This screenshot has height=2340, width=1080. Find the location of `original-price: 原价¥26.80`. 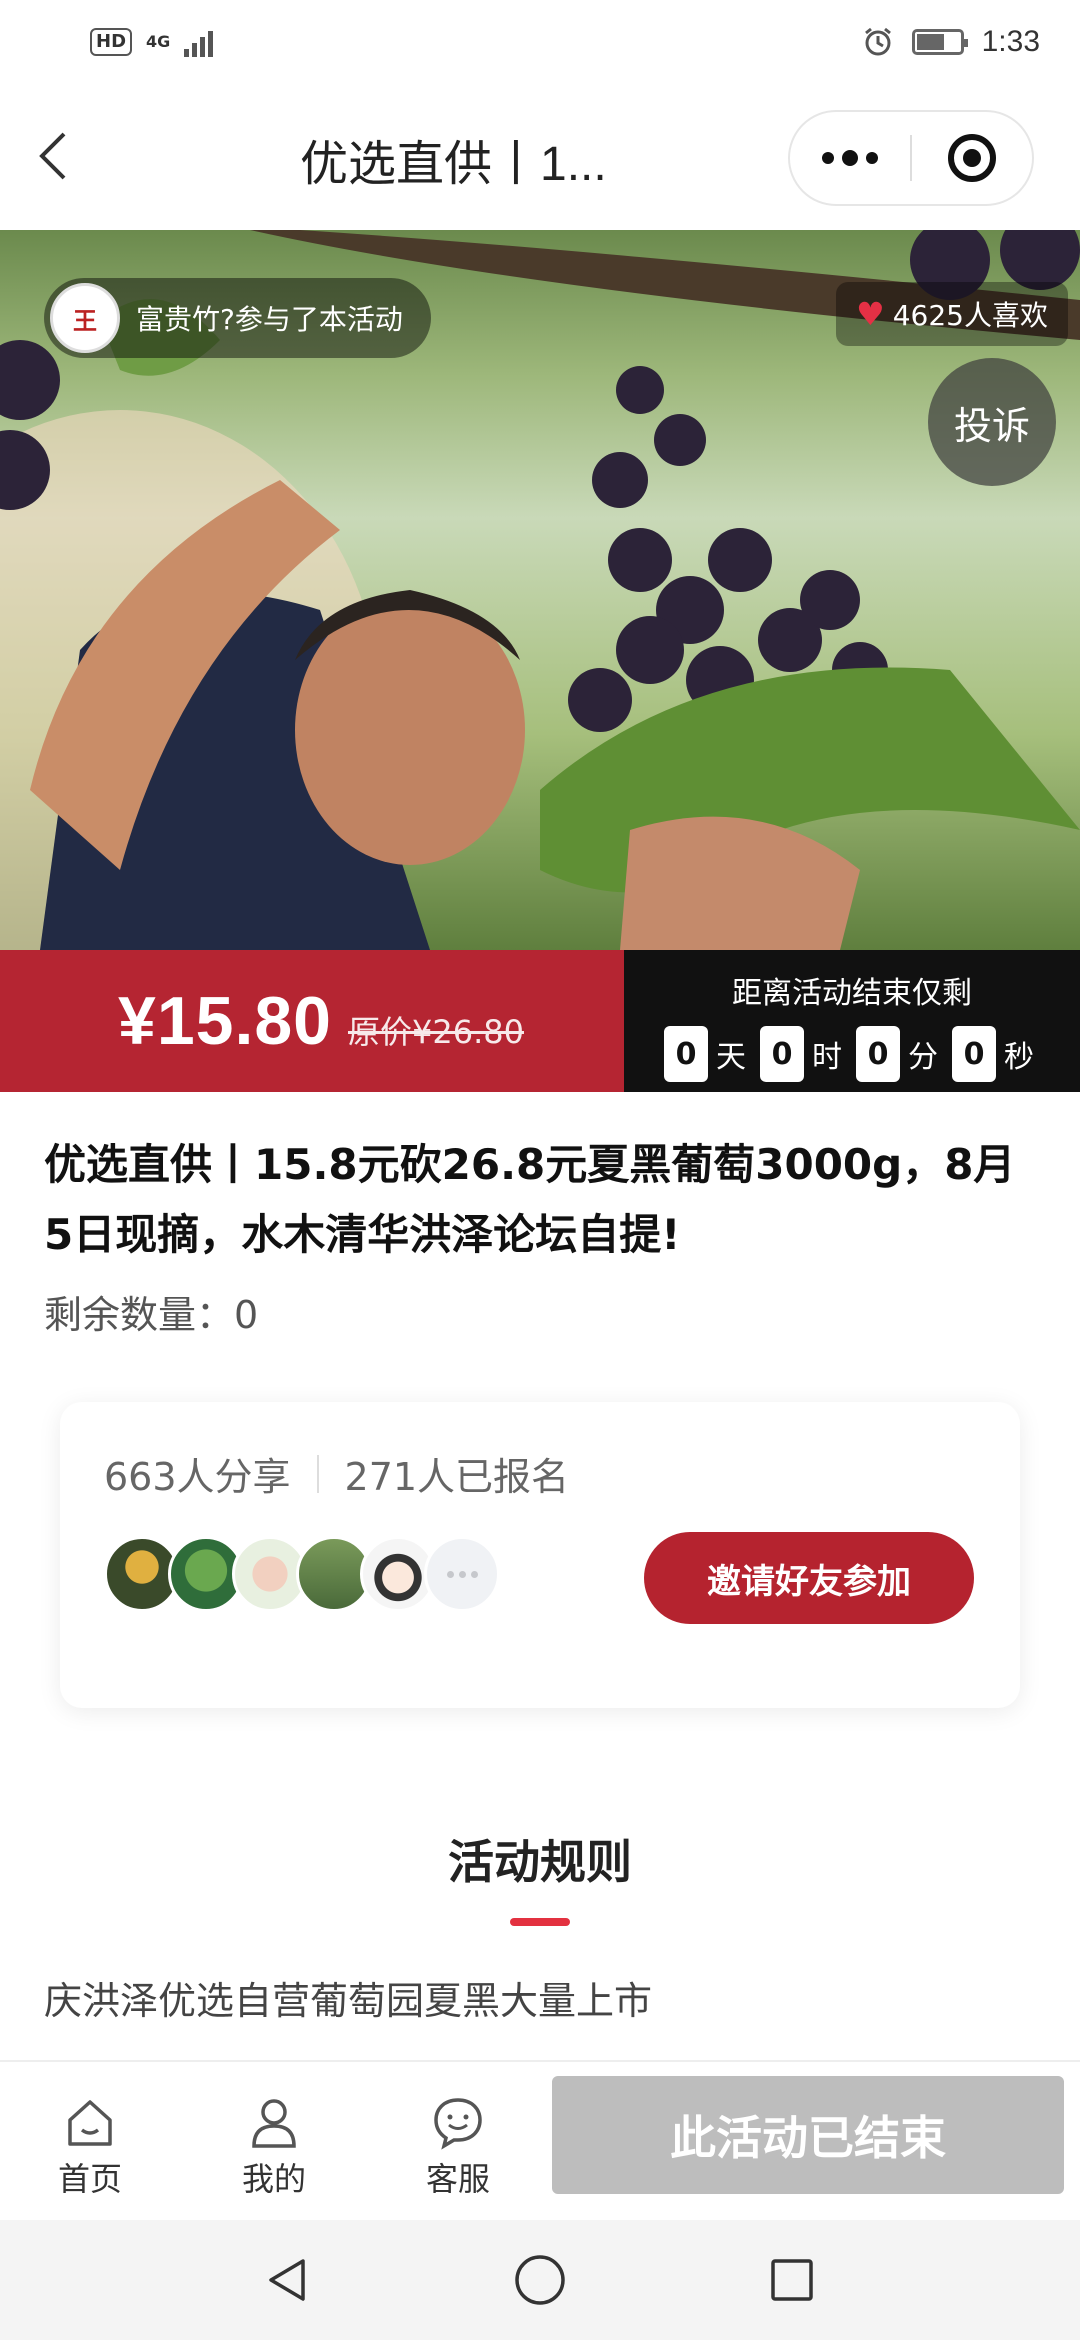

original-price: 原价¥26.80 is located at coordinates (435, 1032).